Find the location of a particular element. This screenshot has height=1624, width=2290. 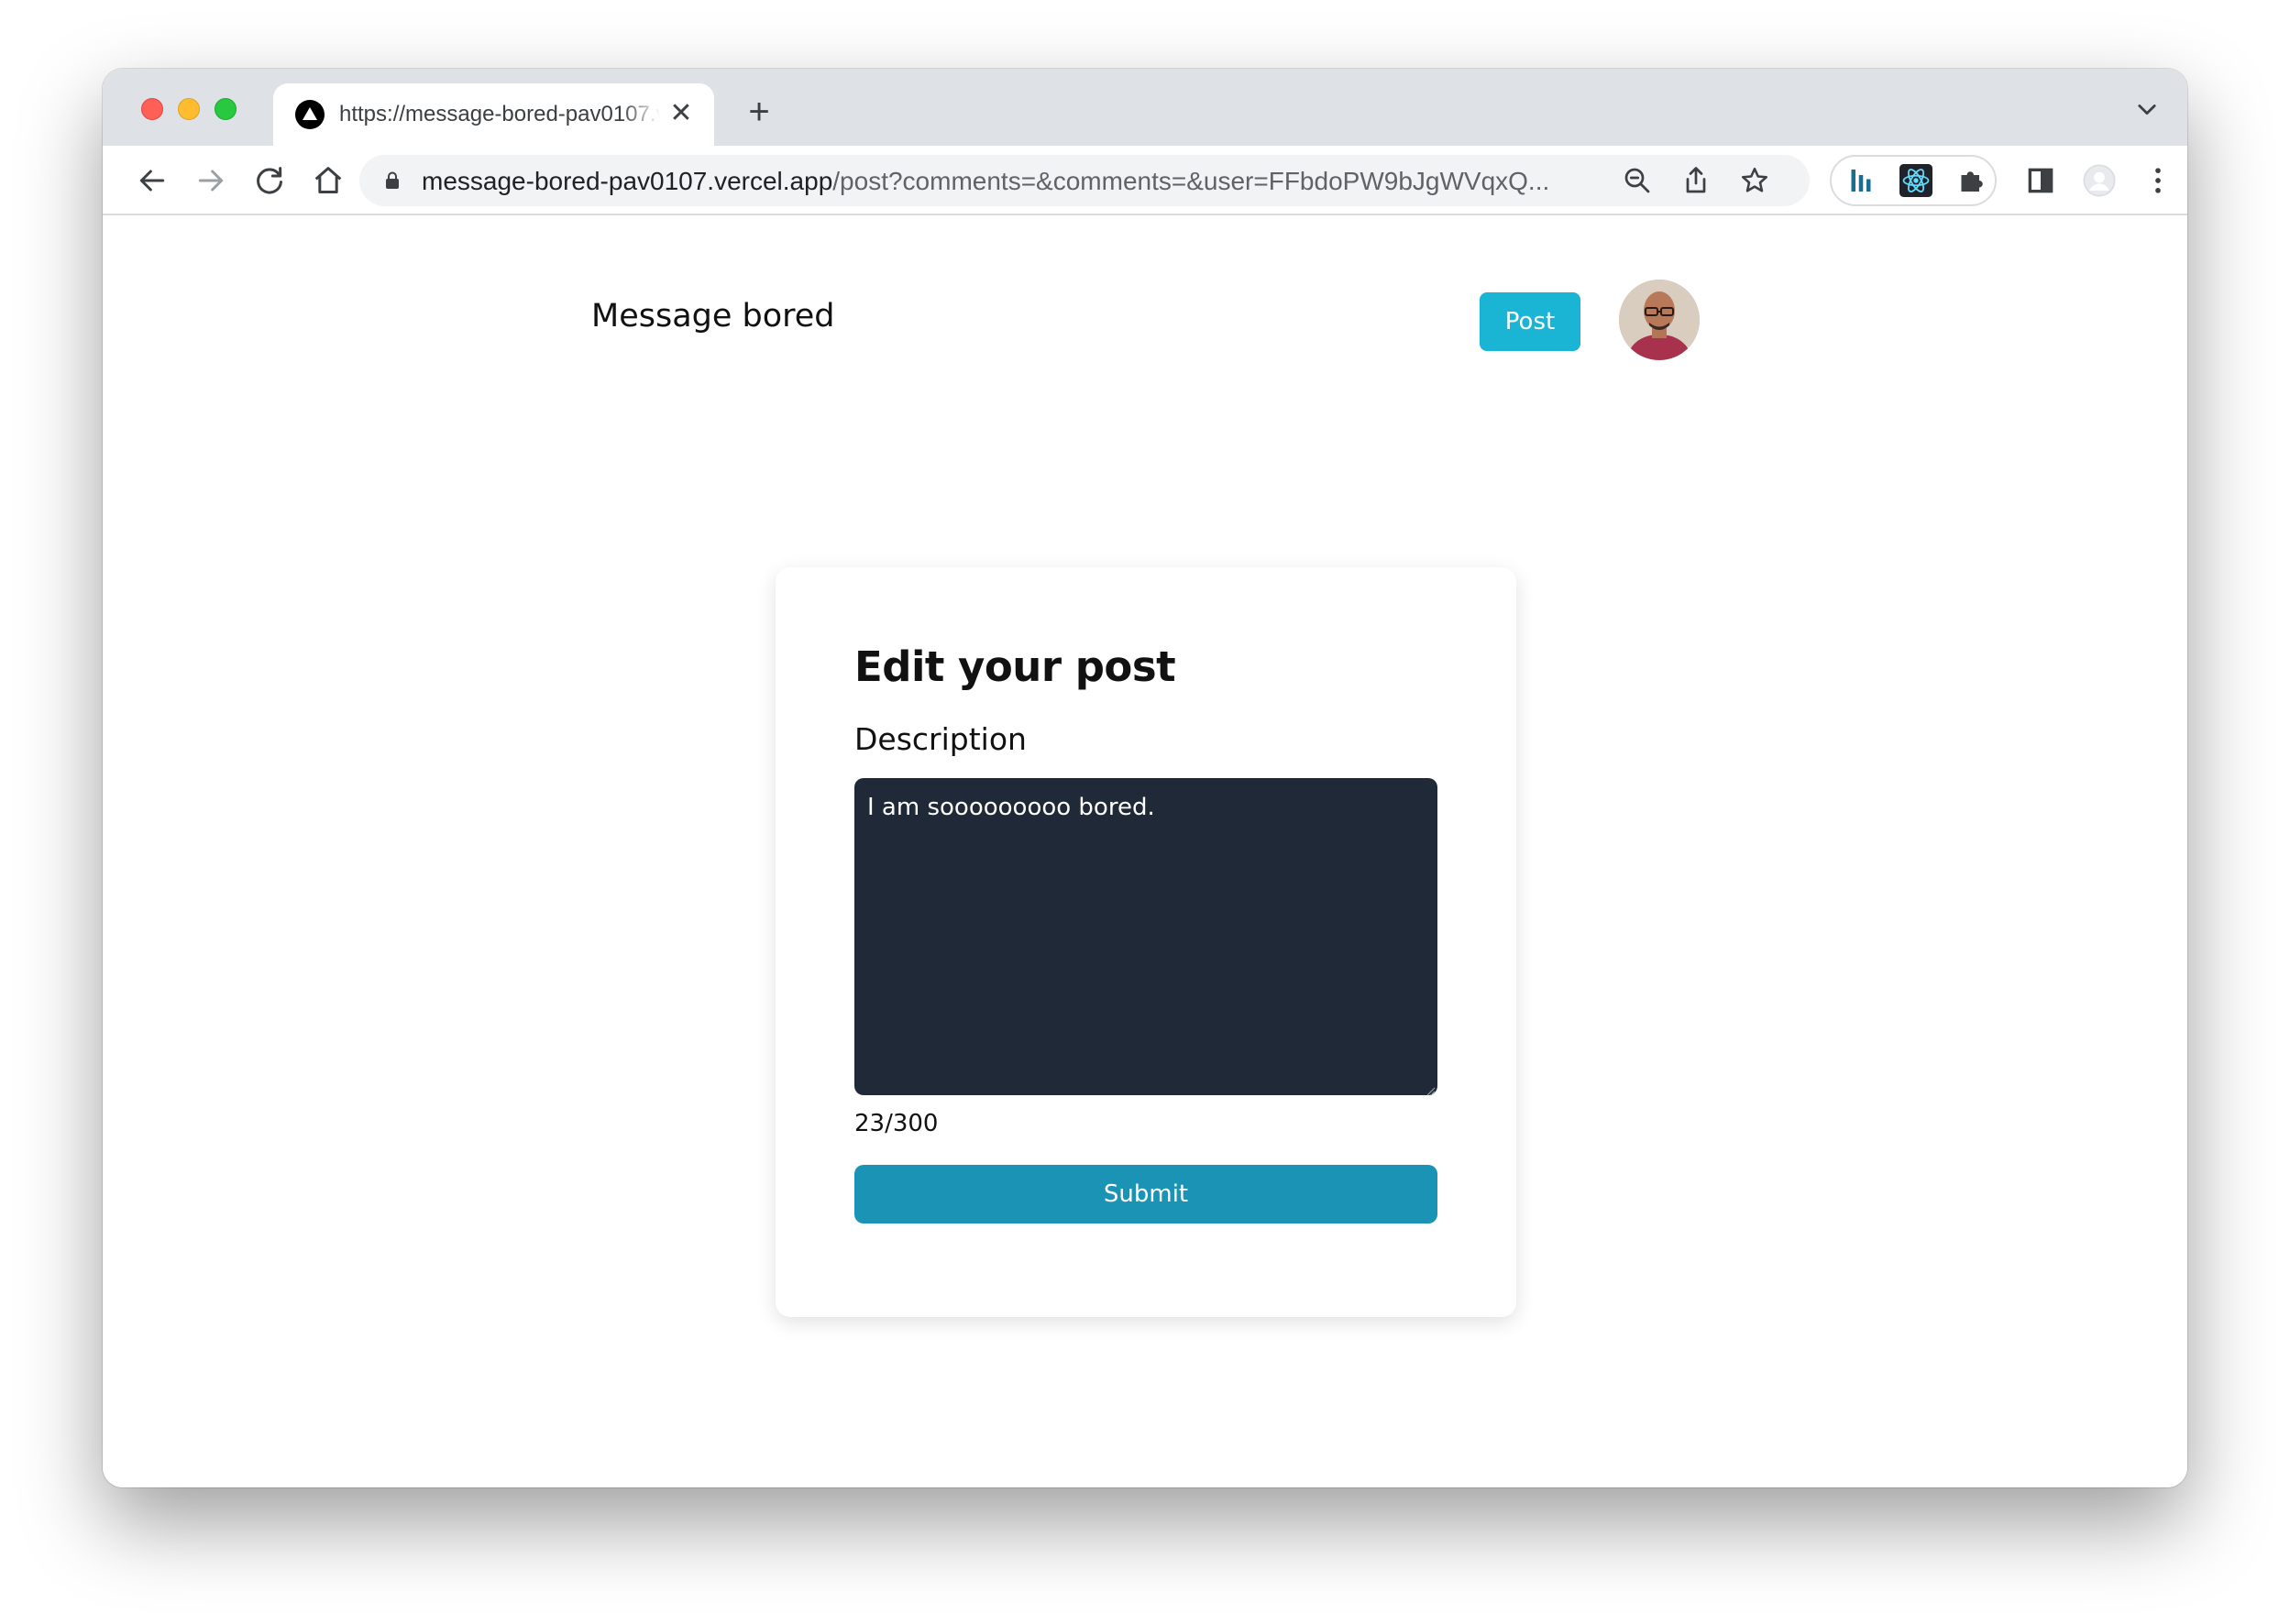

vercel-triangle-icon is located at coordinates (310, 114).